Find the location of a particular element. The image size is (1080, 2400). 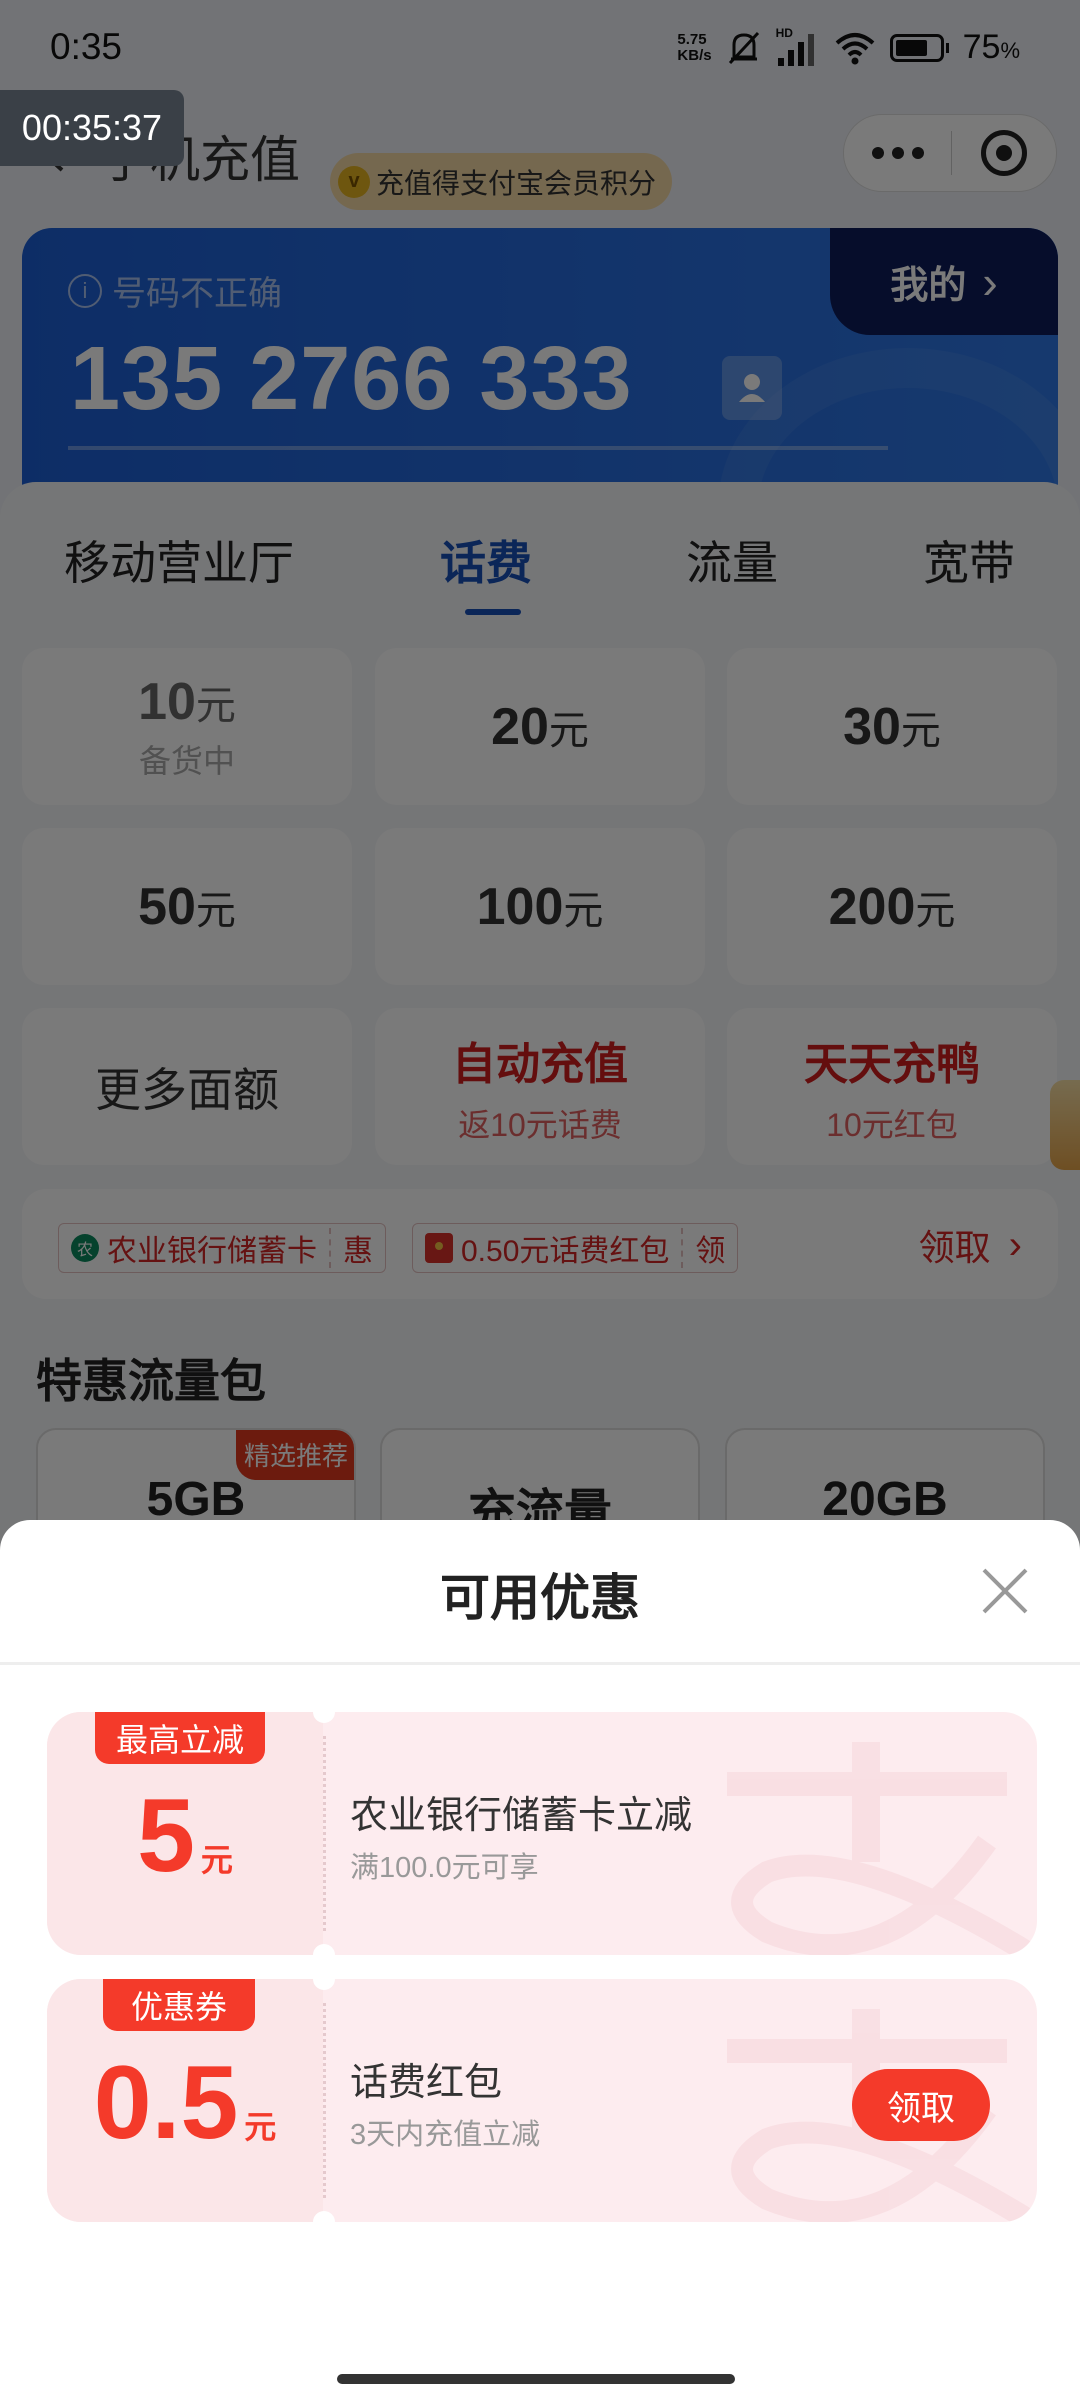

coupon-title: 农业银行储蓄卡立减 is located at coordinates (521, 1816).